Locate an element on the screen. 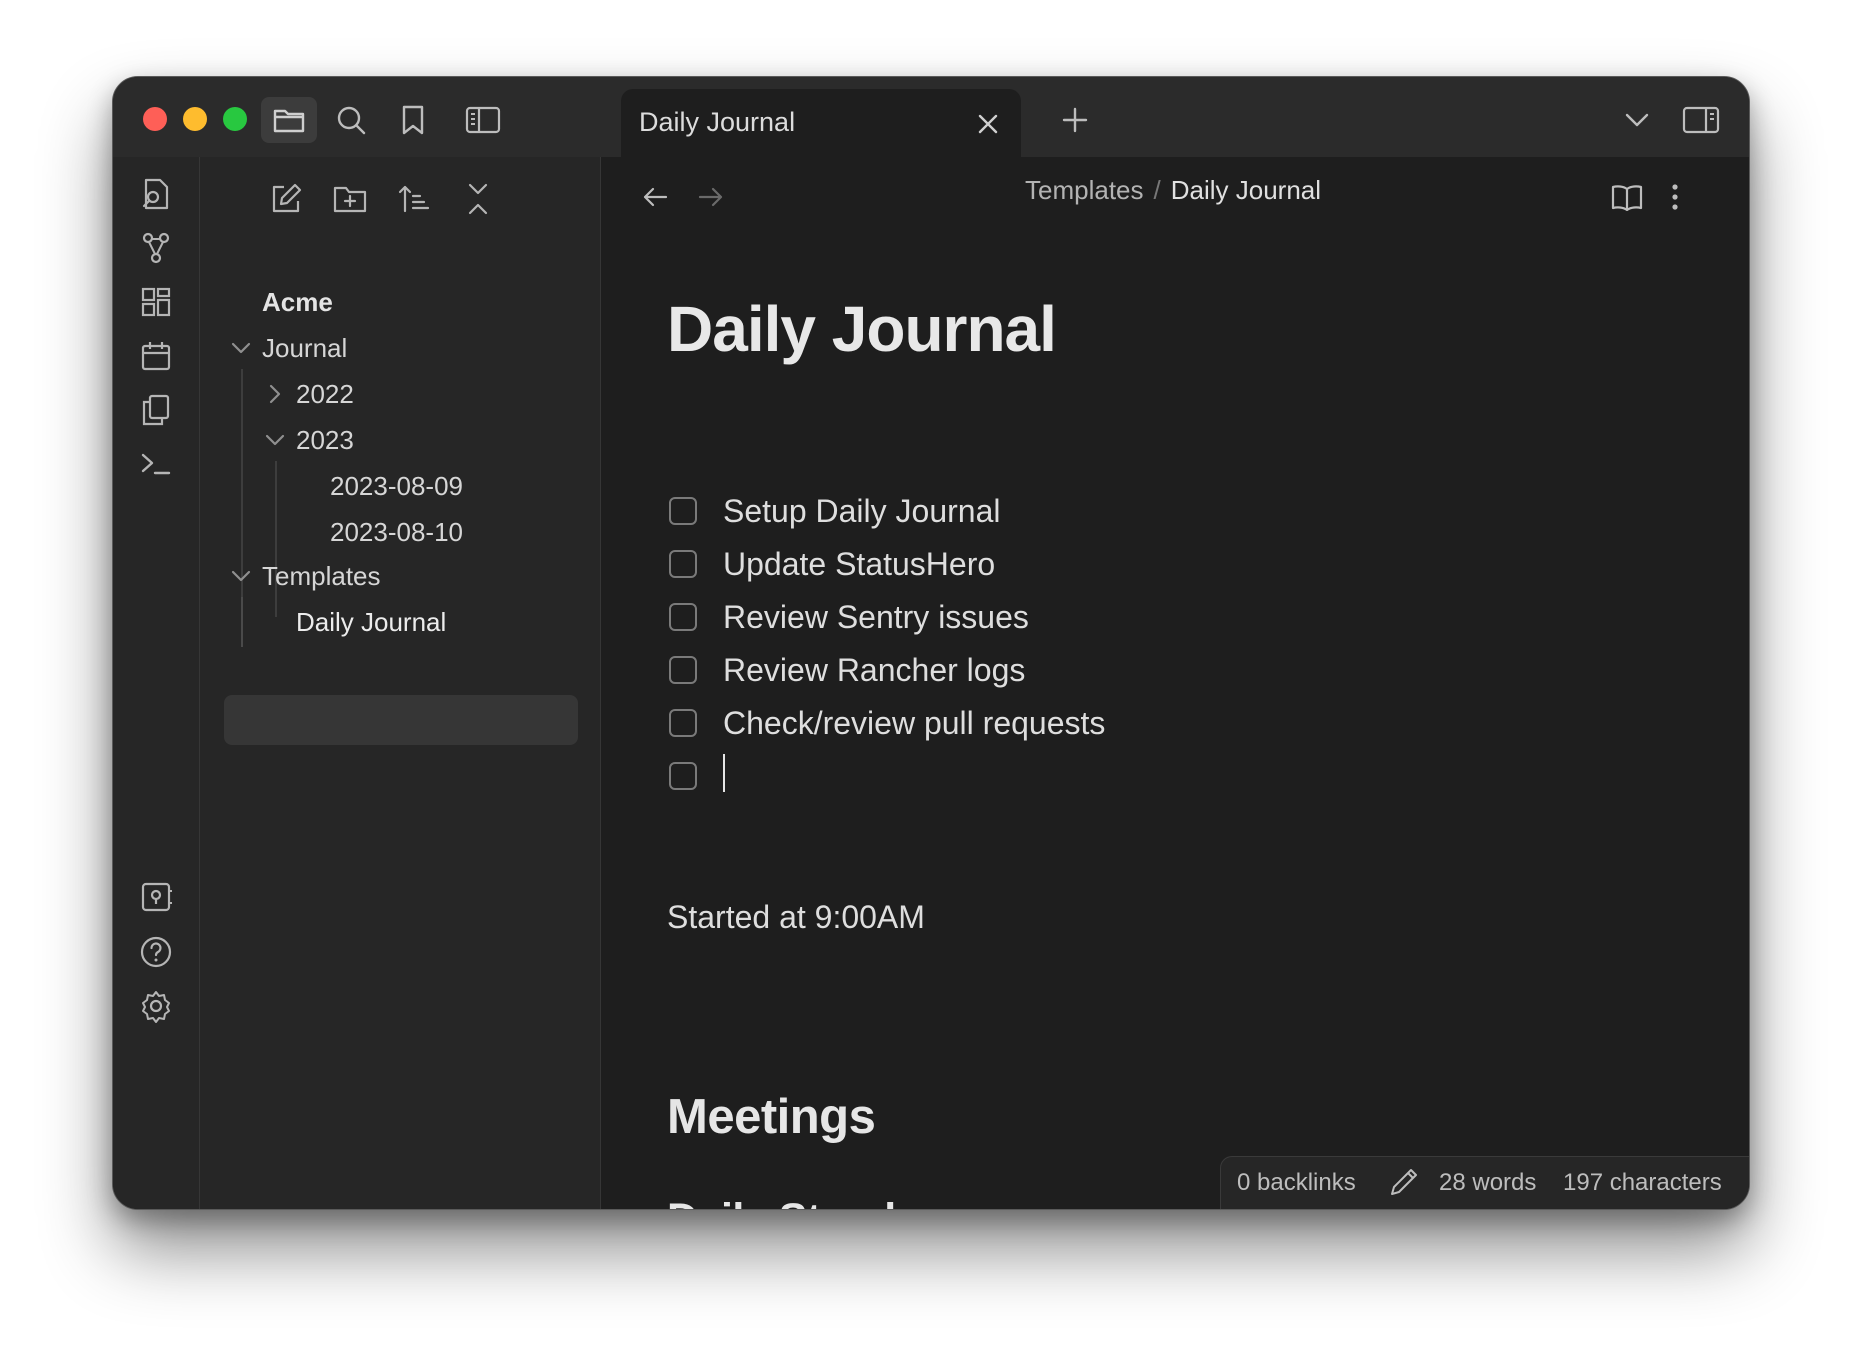  file-2023-08-10: 2023-08-10 is located at coordinates (396, 532).